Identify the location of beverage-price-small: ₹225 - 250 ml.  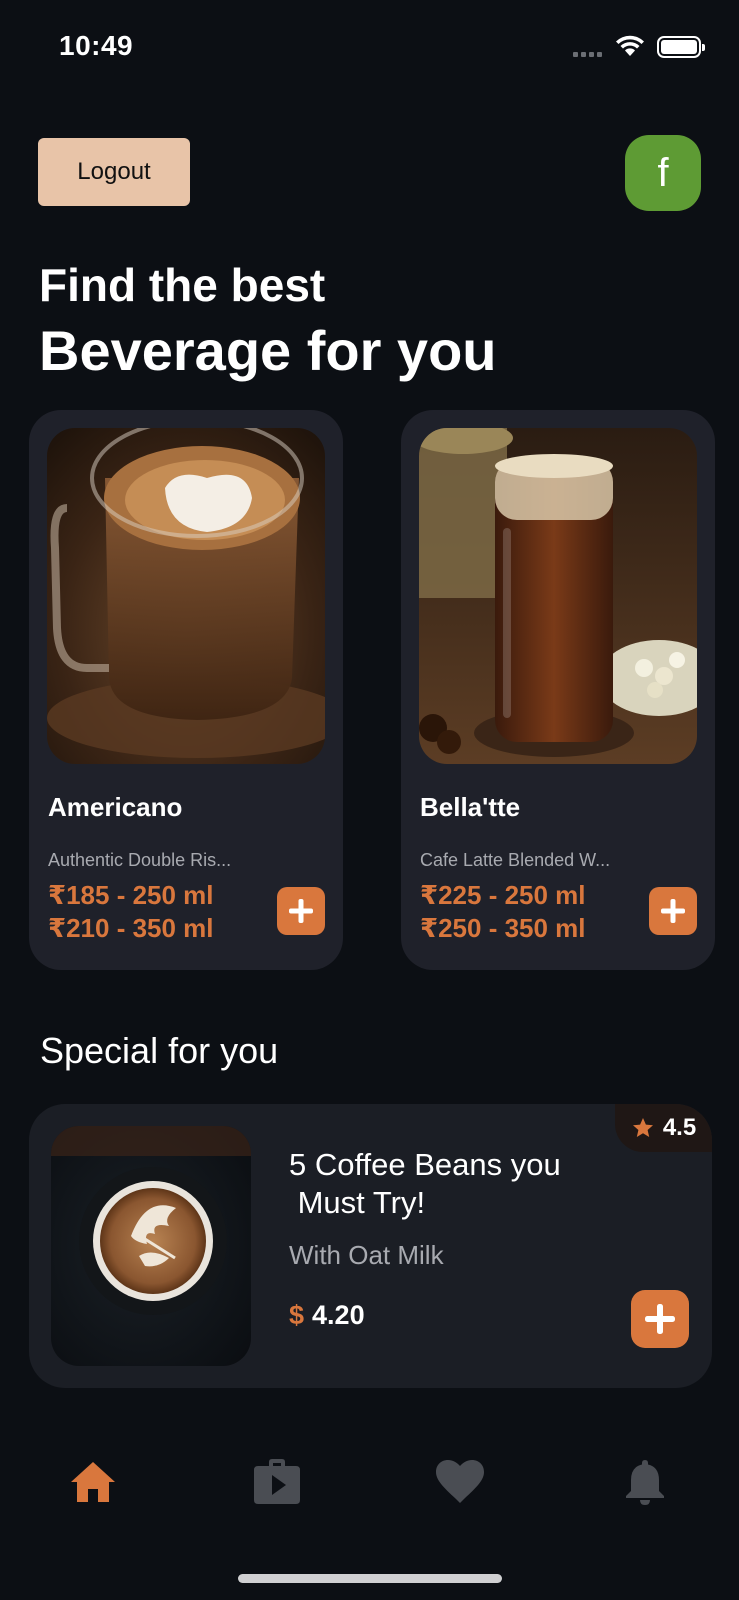
(503, 895).